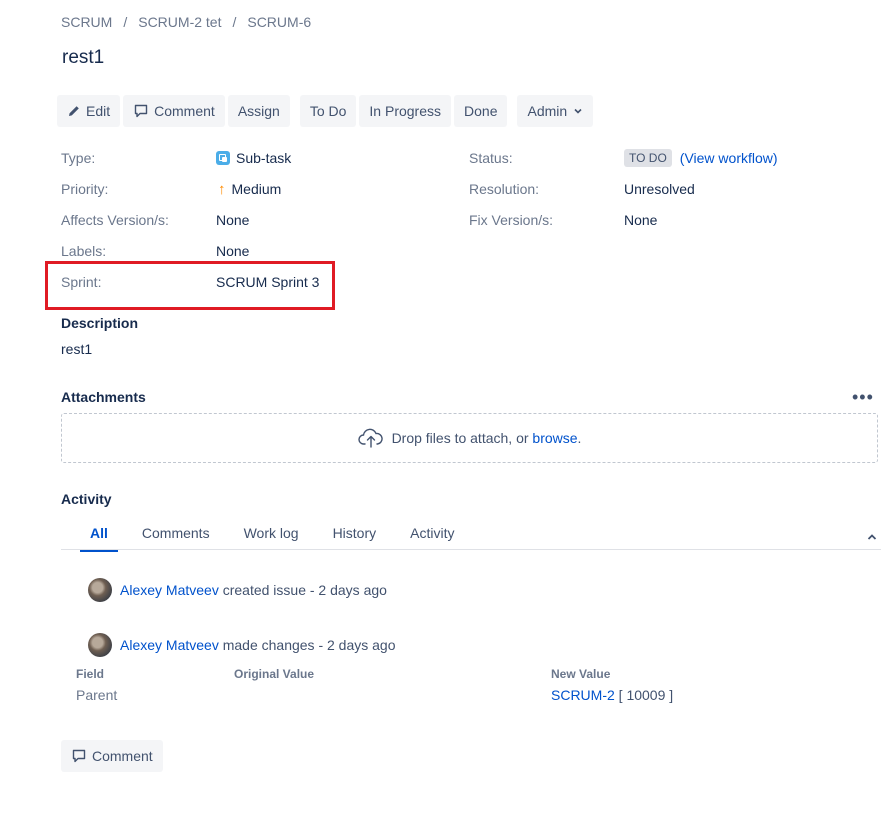 The height and width of the screenshot is (834, 894). What do you see at coordinates (309, 645) in the screenshot?
I see `entry-action: made changes - 2 days ago` at bounding box center [309, 645].